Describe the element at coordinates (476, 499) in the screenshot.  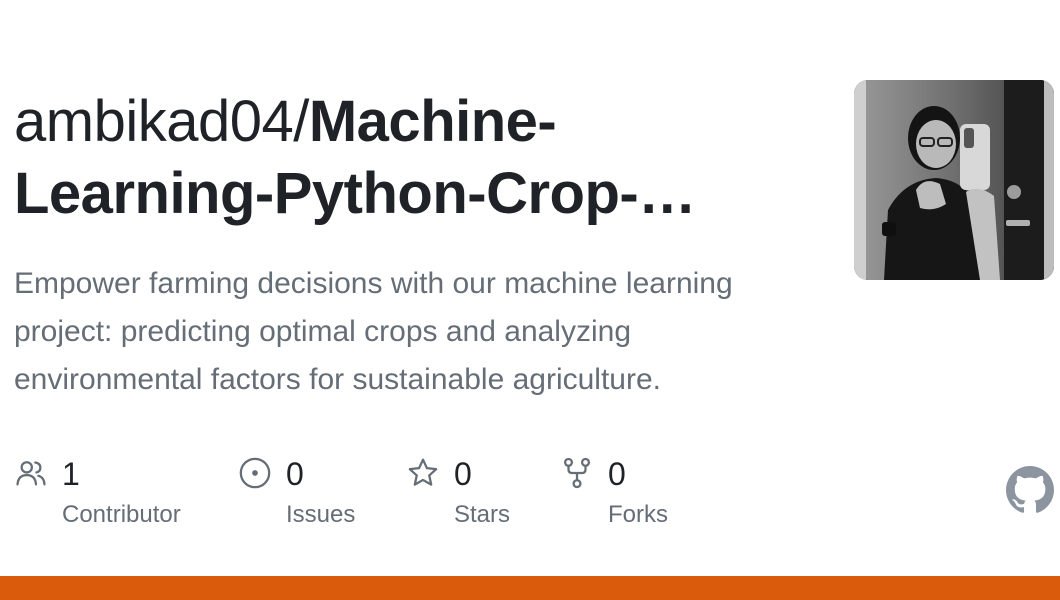
I see `stat-stars: 0 Stars` at that location.